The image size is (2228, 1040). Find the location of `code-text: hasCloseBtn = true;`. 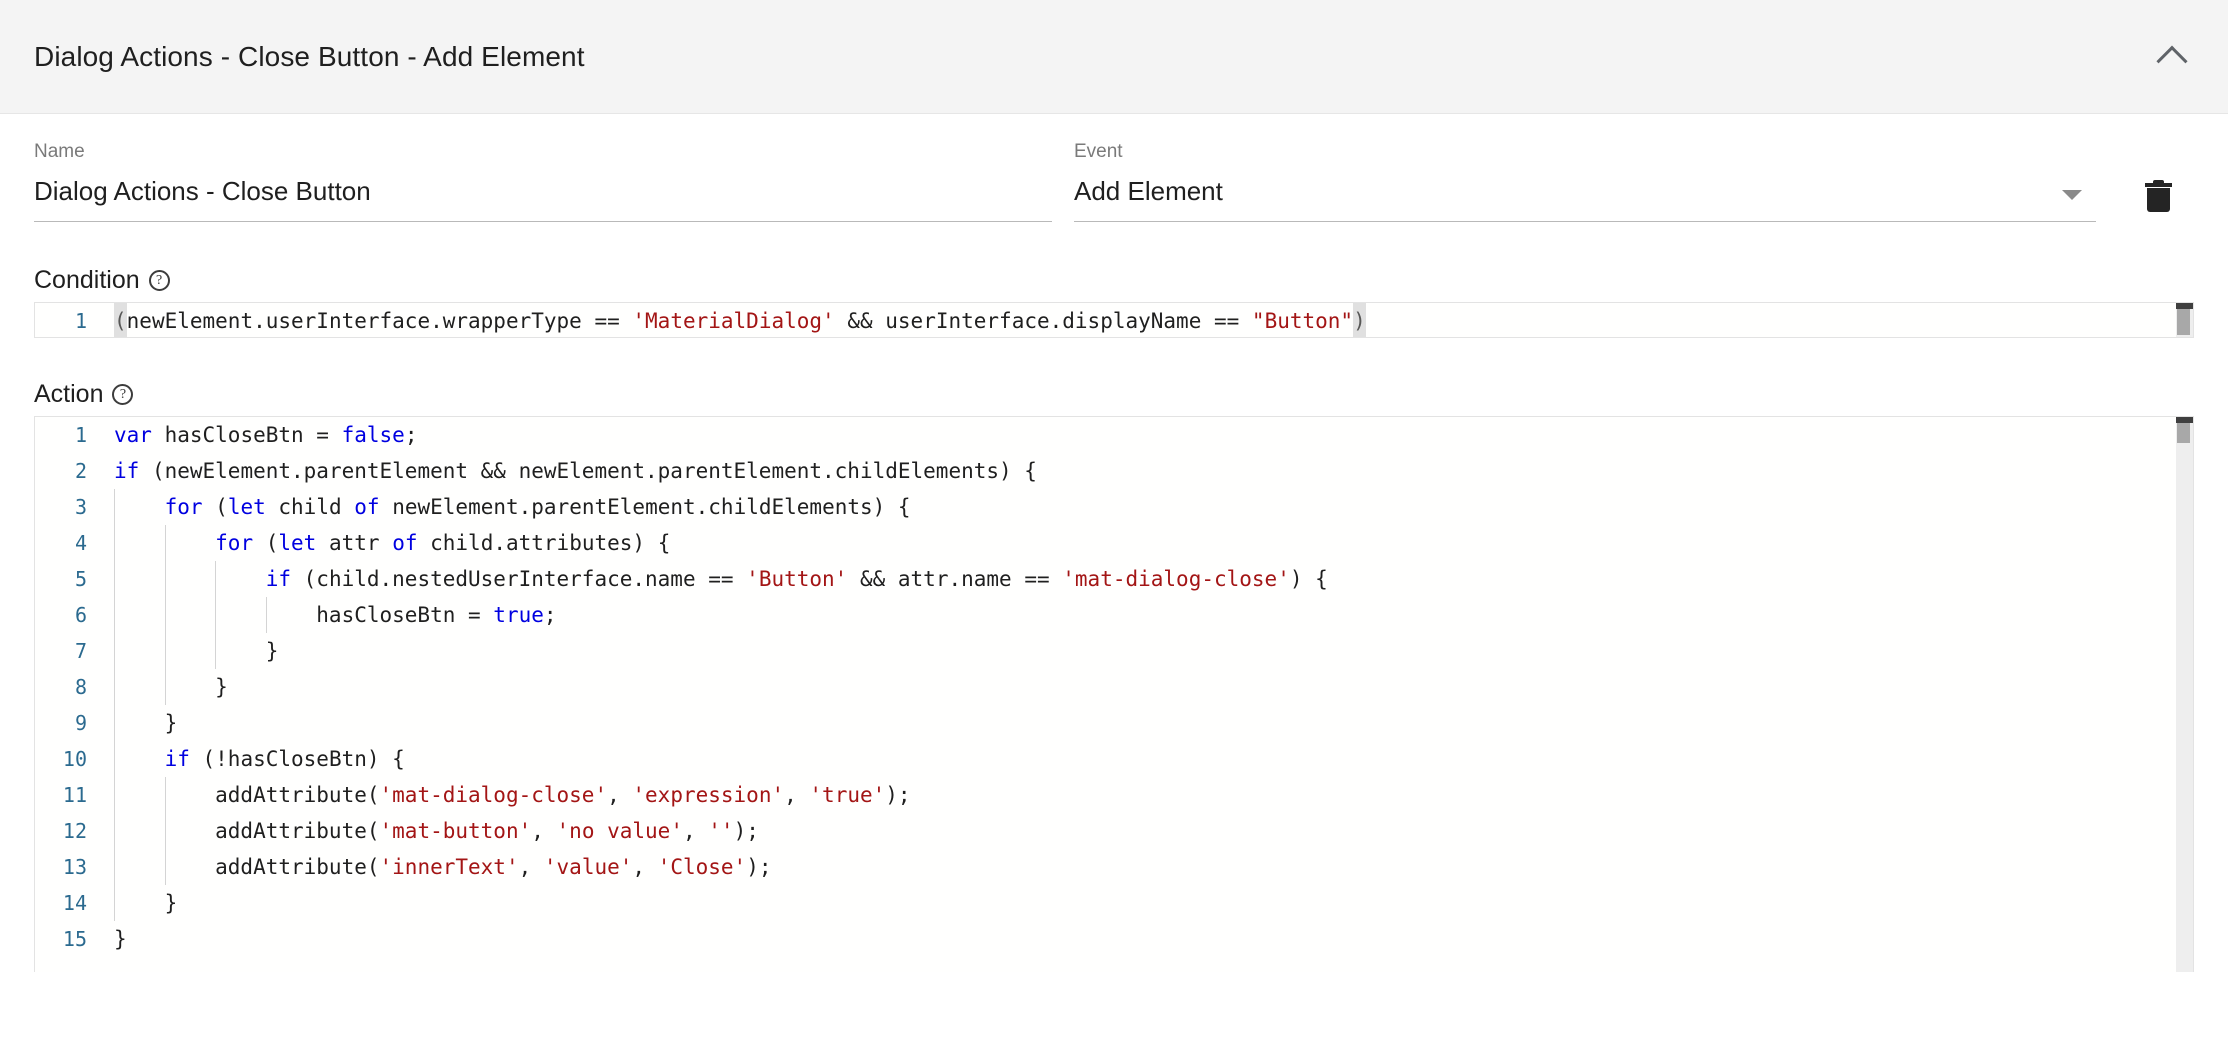

code-text: hasCloseBtn = true; is located at coordinates (1147, 615).